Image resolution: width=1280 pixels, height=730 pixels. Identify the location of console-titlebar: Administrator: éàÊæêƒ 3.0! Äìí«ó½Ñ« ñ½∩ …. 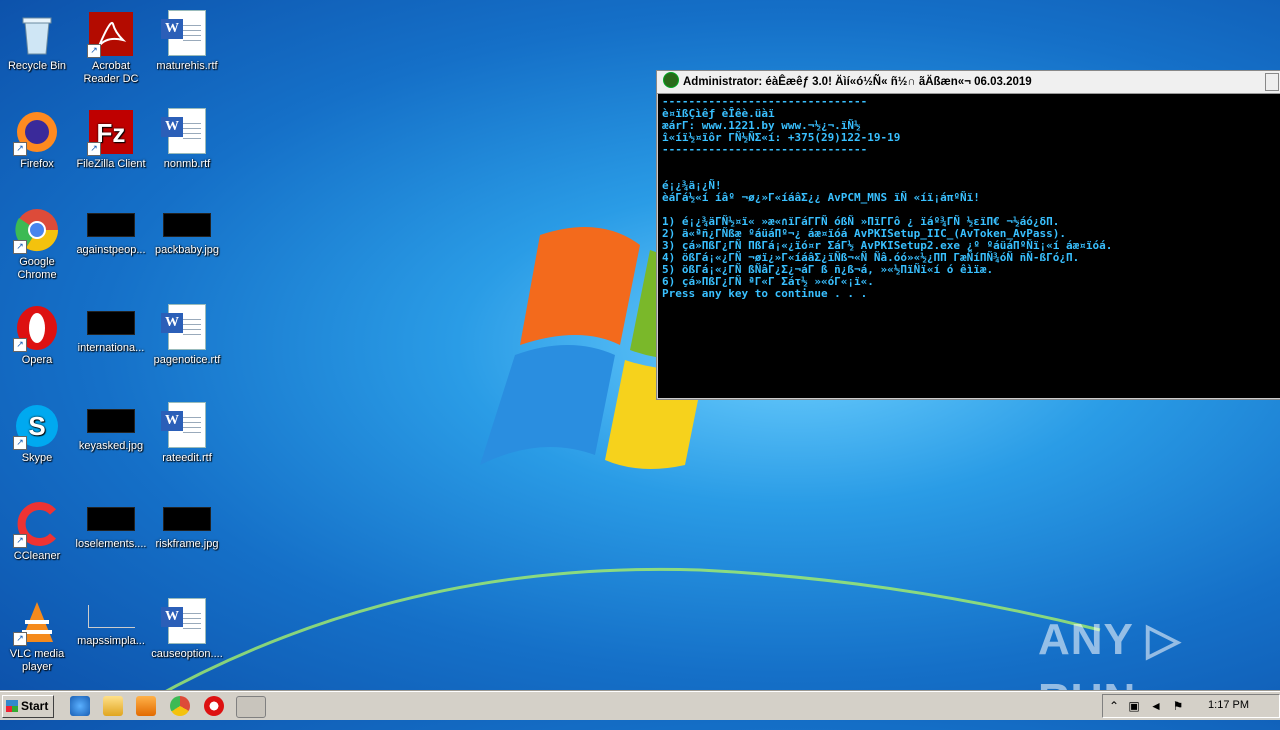
(968, 82).